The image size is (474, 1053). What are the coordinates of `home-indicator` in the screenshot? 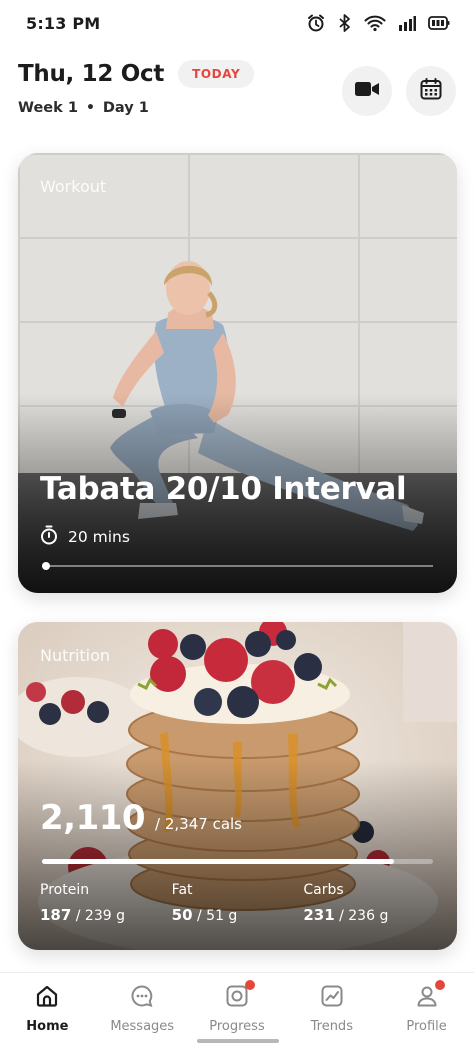 It's located at (238, 1041).